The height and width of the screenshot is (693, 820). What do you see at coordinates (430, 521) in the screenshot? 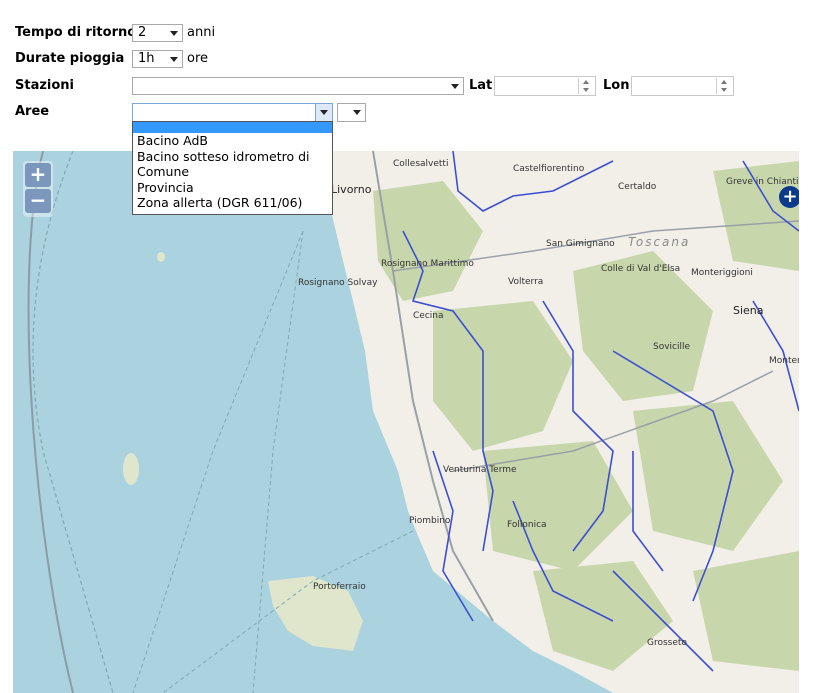
I see `town-piombino: Piombino` at bounding box center [430, 521].